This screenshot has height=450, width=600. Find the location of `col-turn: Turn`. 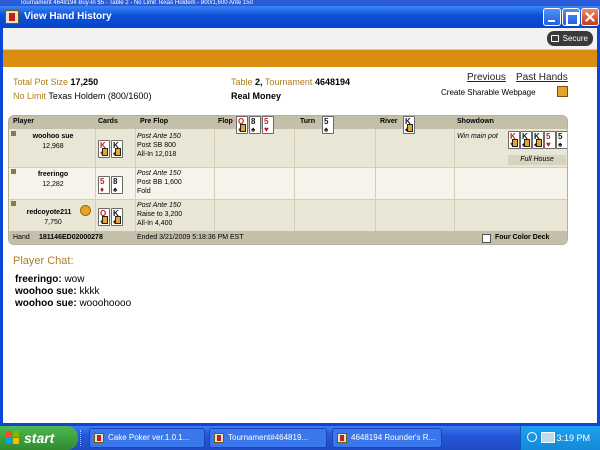

col-turn: Turn is located at coordinates (308, 121).